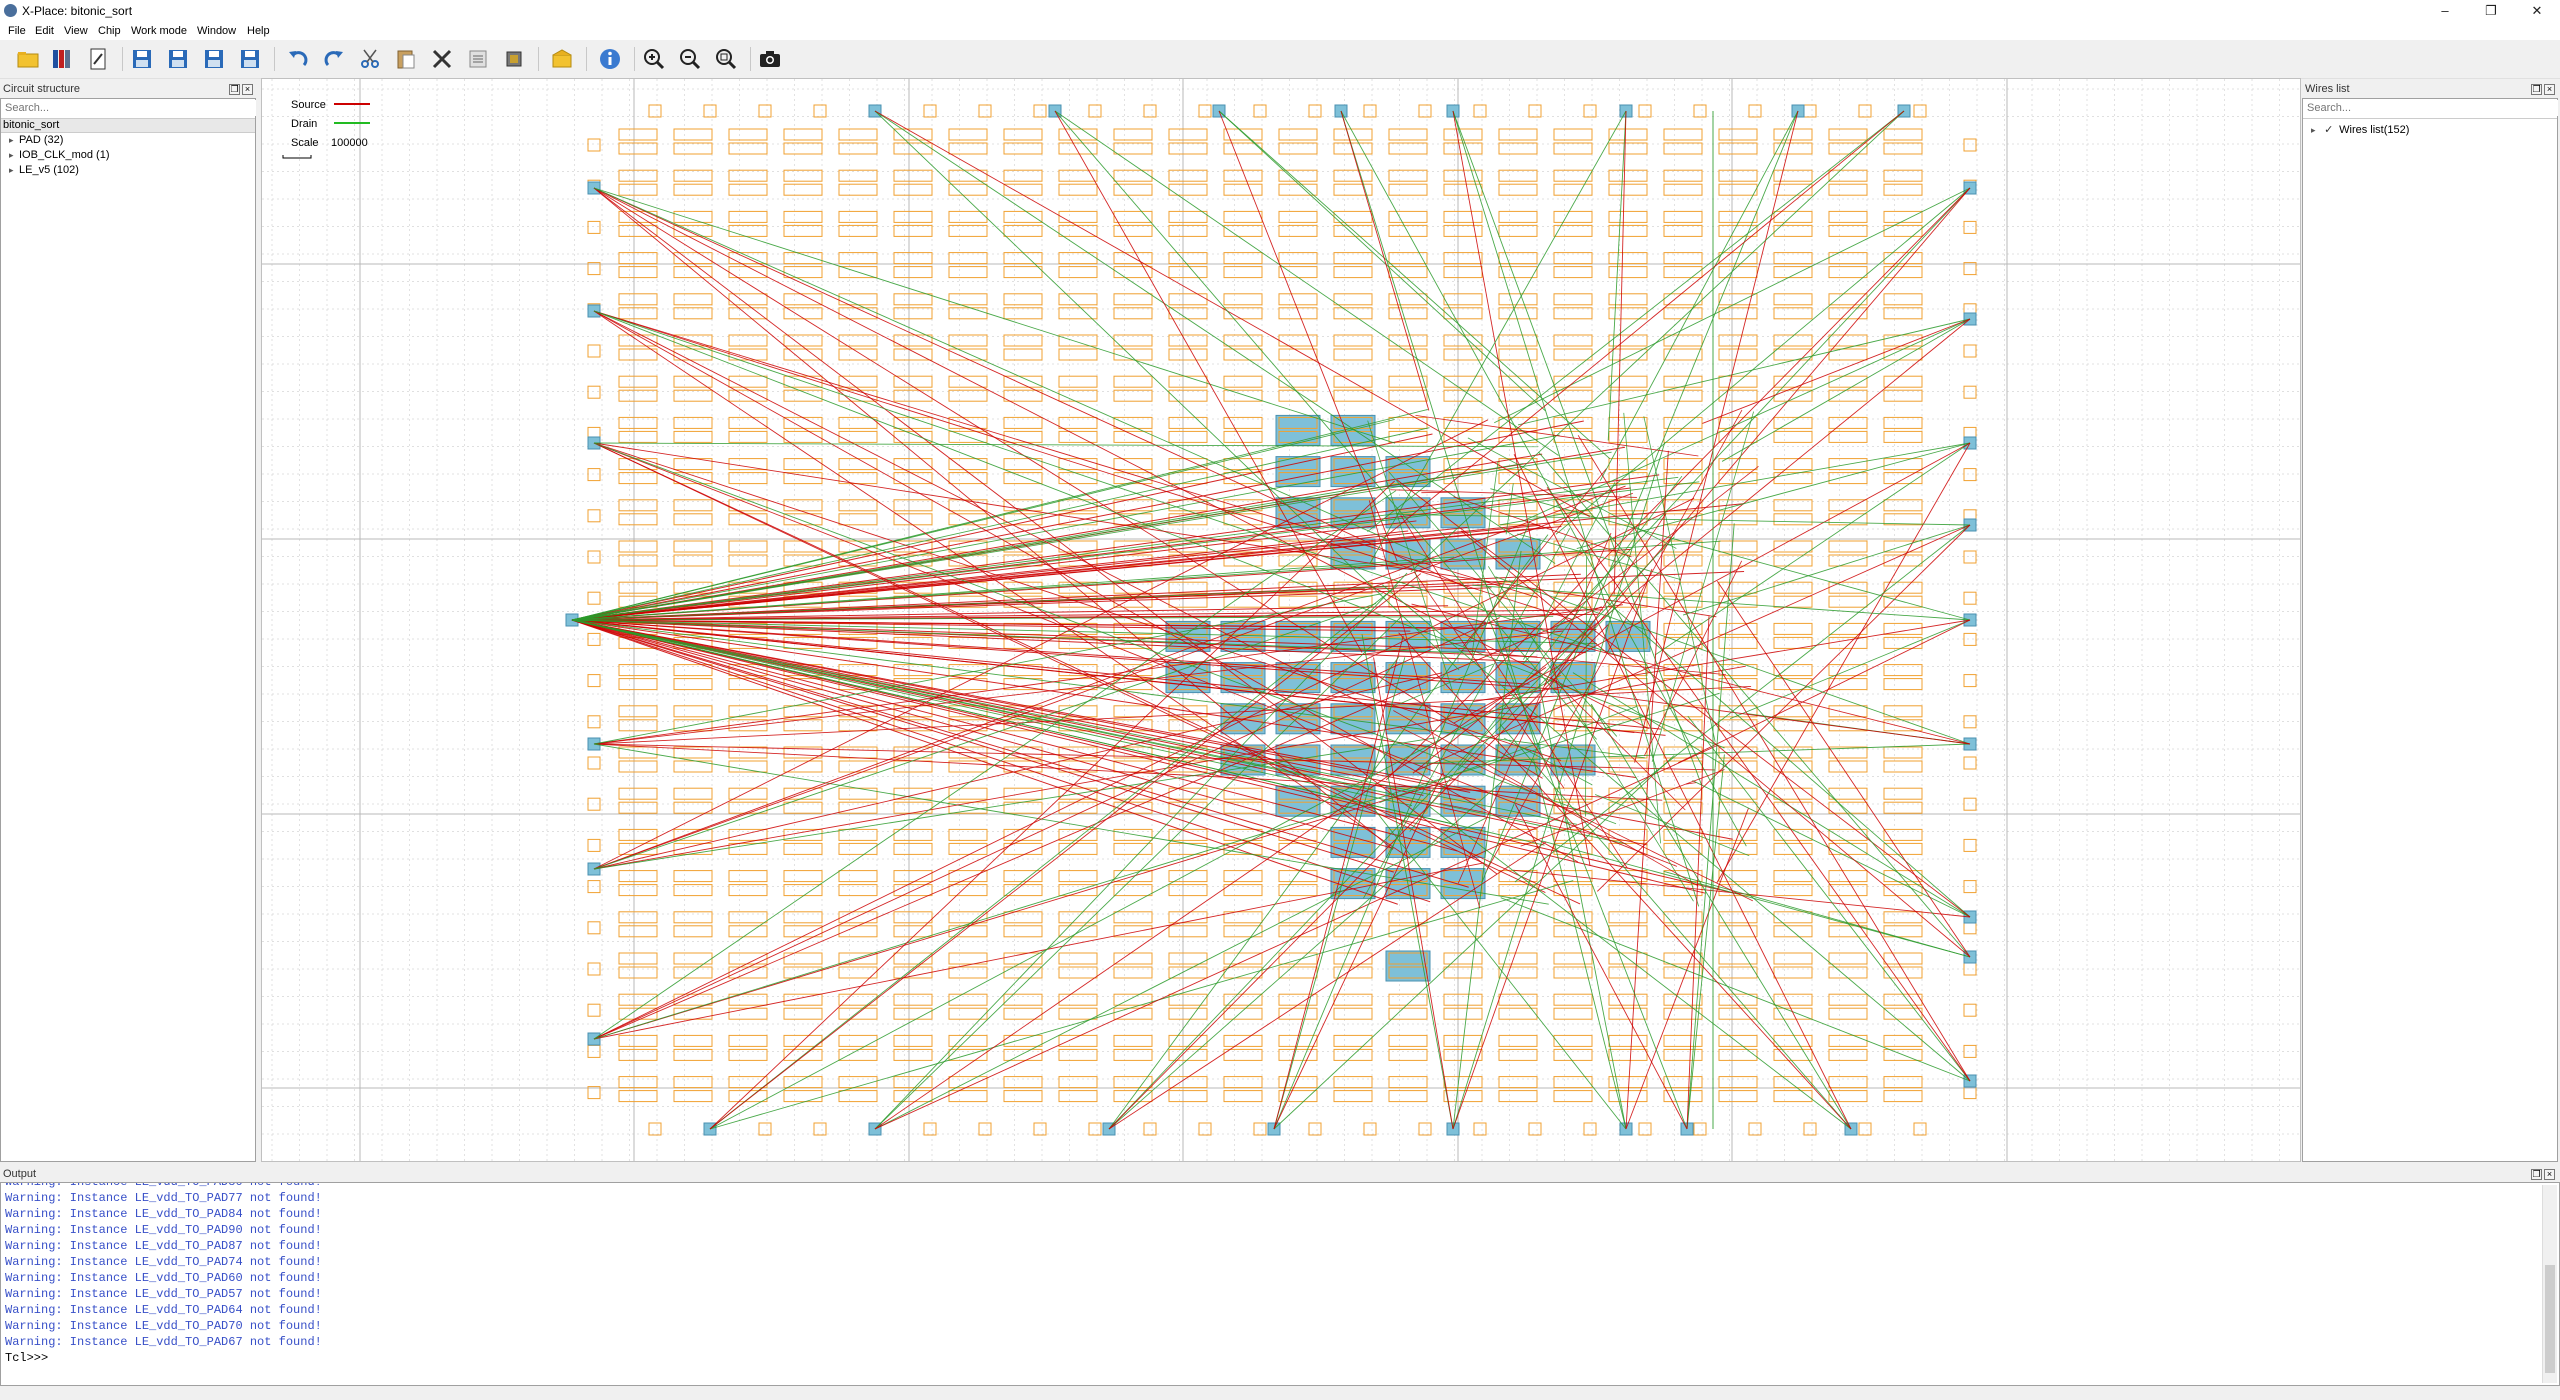  What do you see at coordinates (142, 59) in the screenshot?
I see `save-icon` at bounding box center [142, 59].